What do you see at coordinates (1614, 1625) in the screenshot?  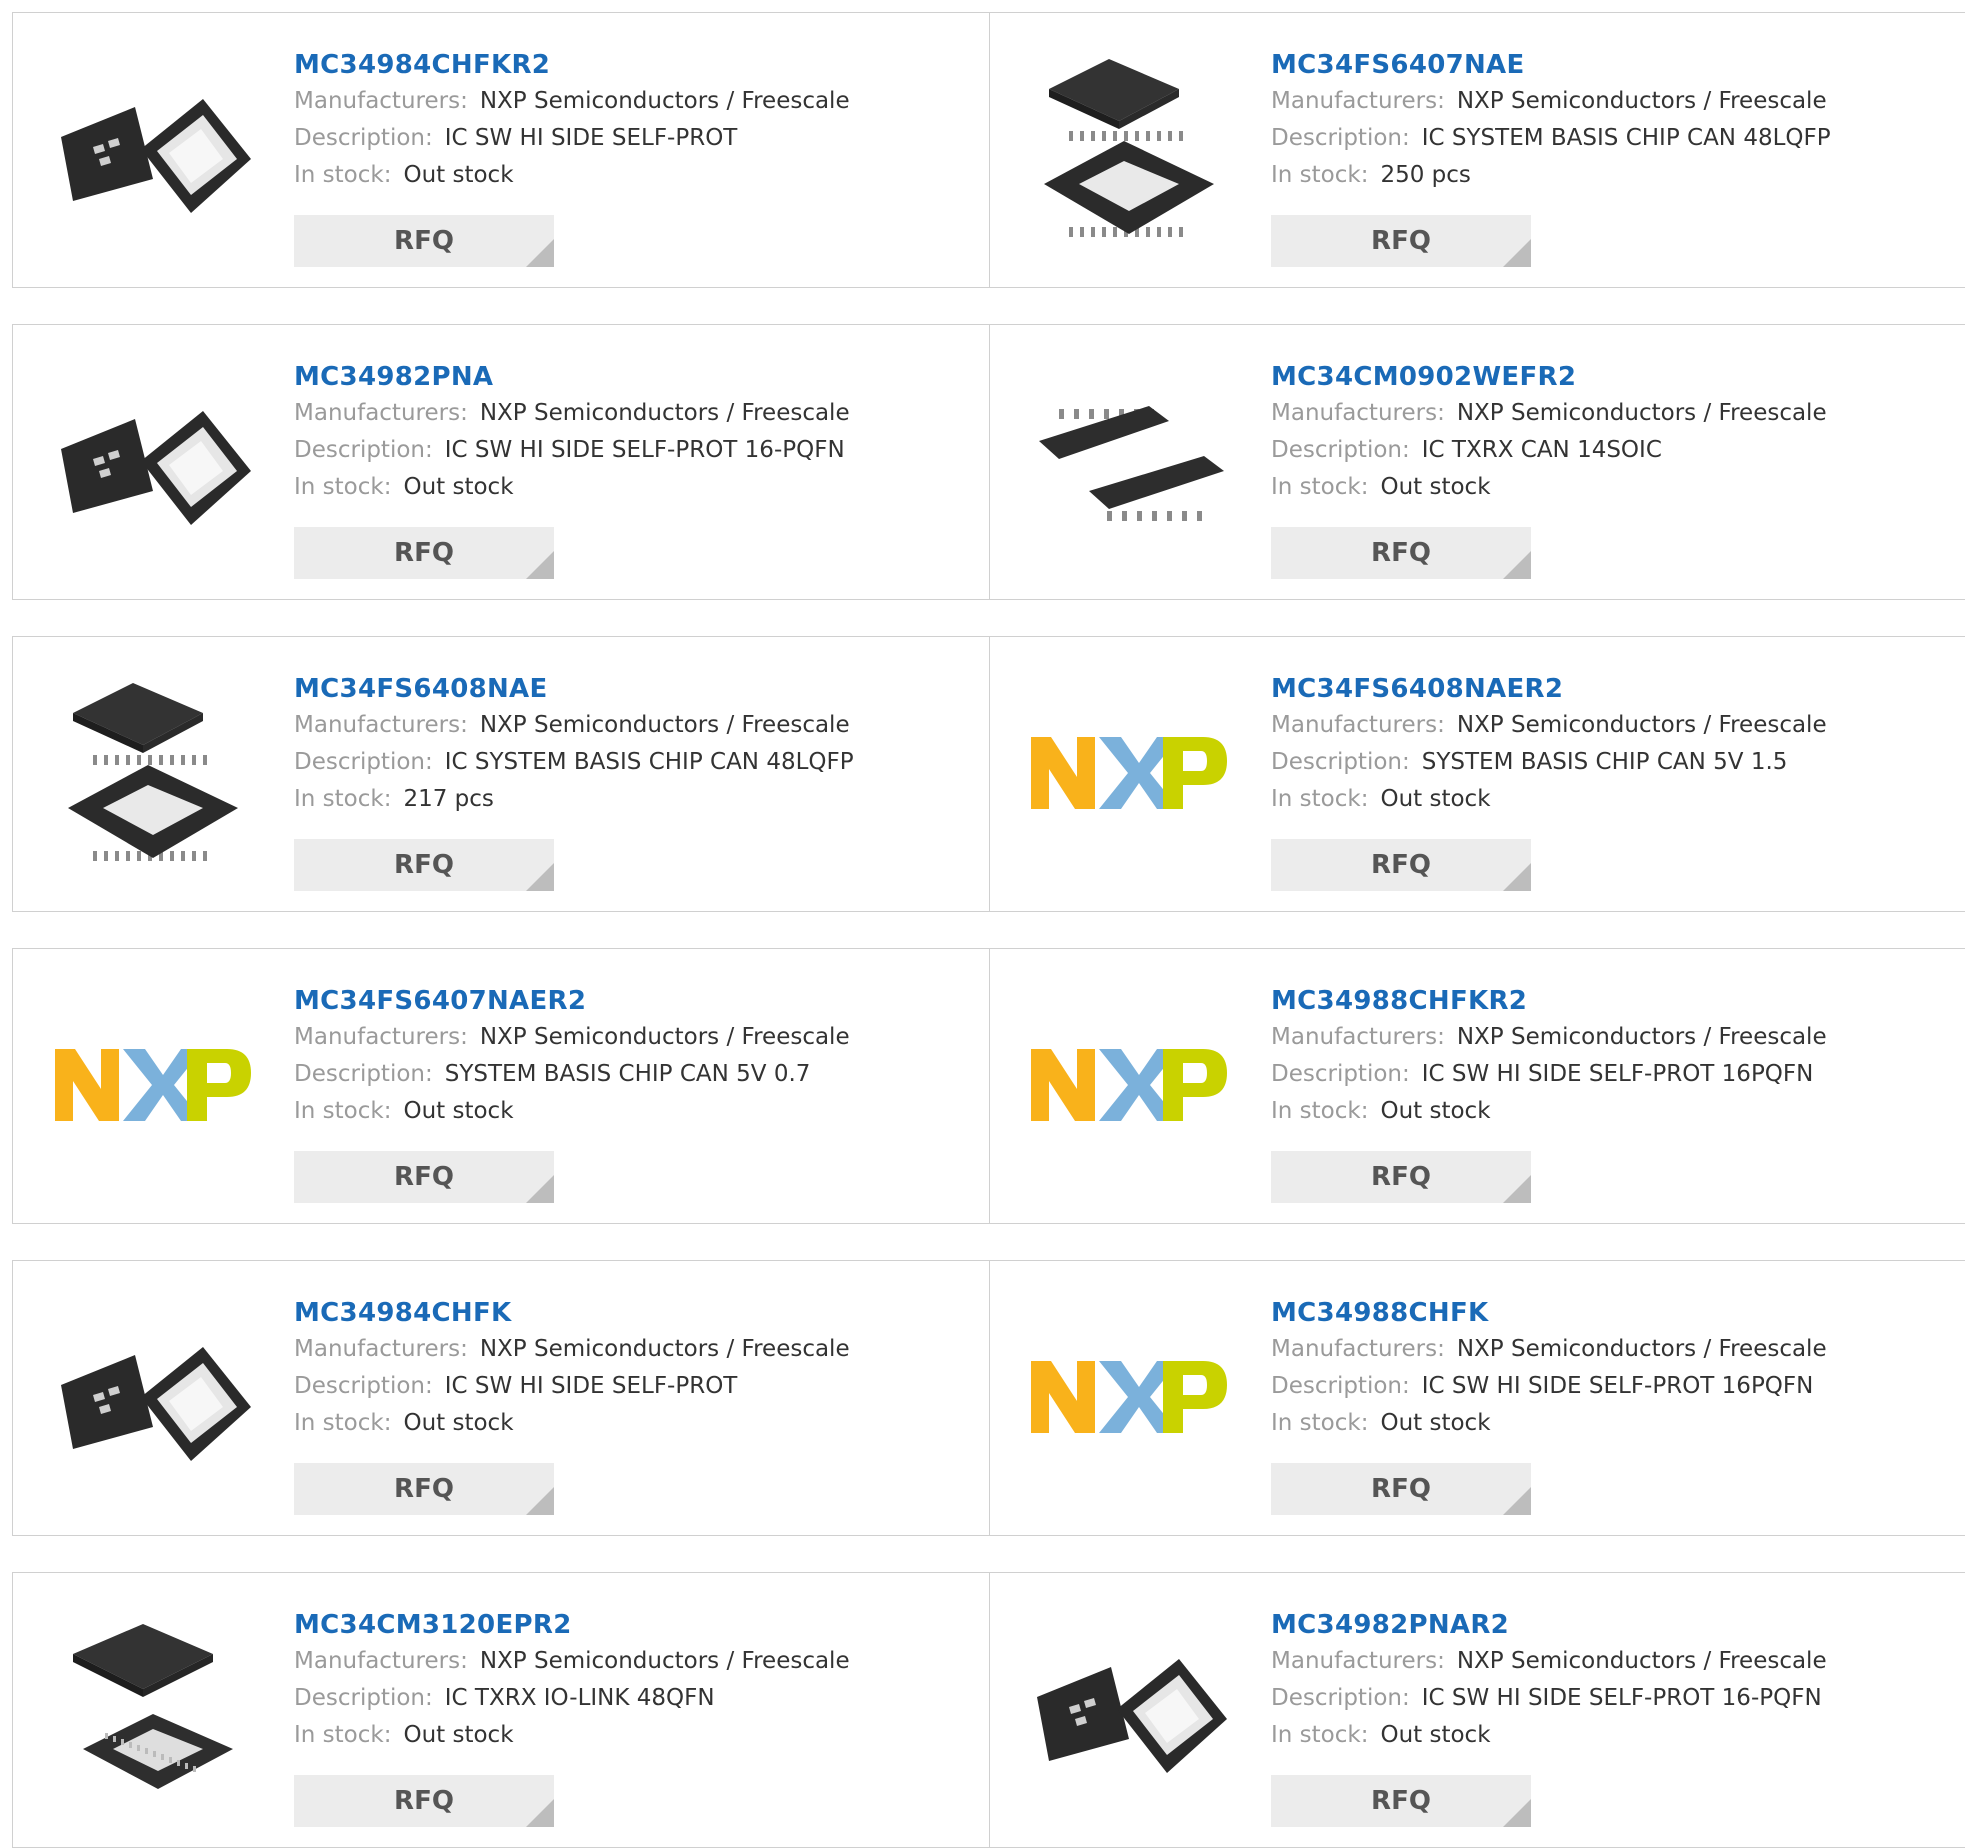 I see `product-title-link: MC34982PNAR2` at bounding box center [1614, 1625].